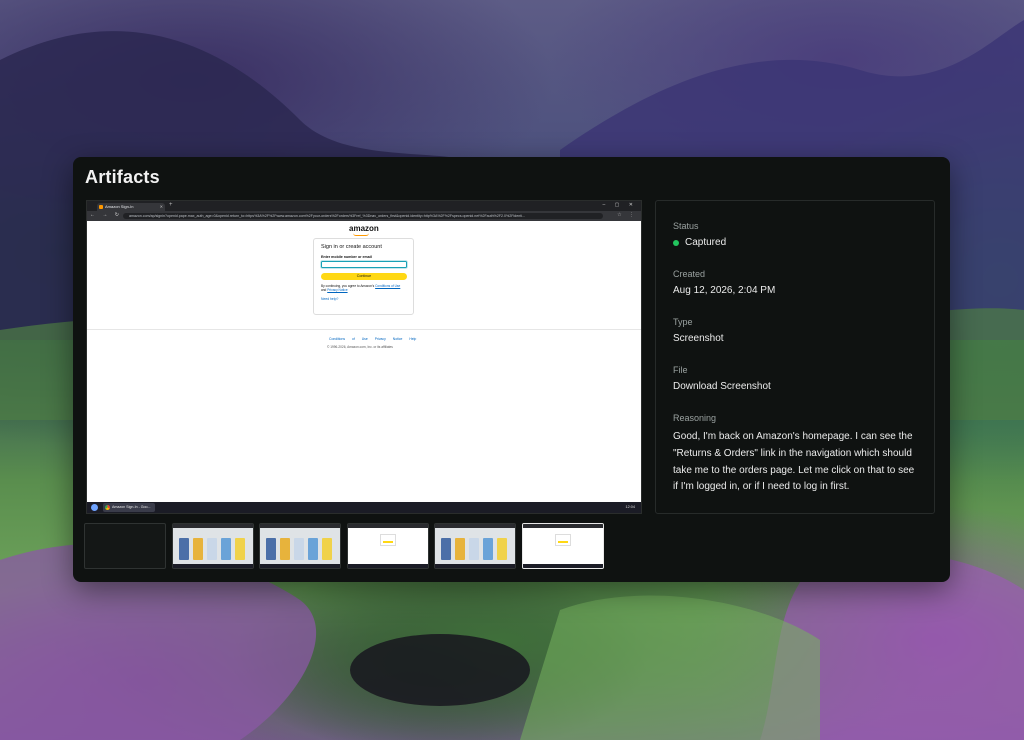  I want to click on taskbar-clock: 12:04, so click(630, 507).